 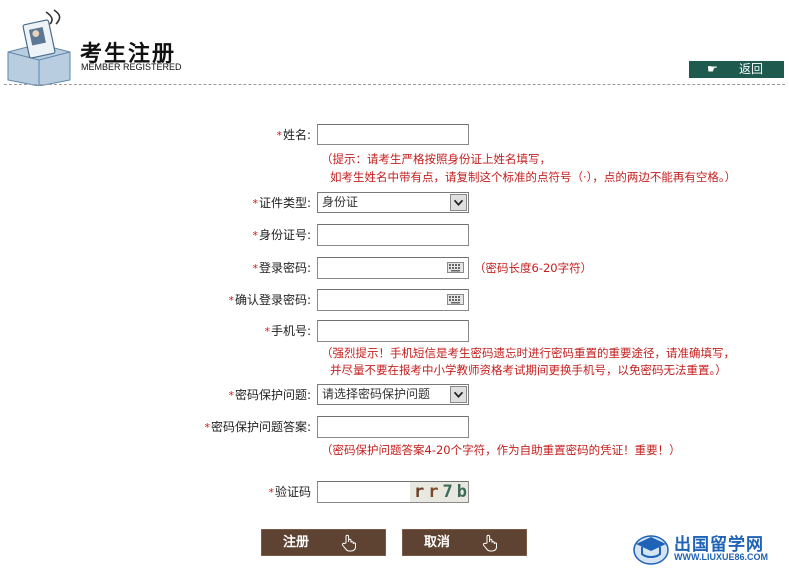 What do you see at coordinates (533, 268) in the screenshot?
I see `password-hint: （密码长度6-20字符）` at bounding box center [533, 268].